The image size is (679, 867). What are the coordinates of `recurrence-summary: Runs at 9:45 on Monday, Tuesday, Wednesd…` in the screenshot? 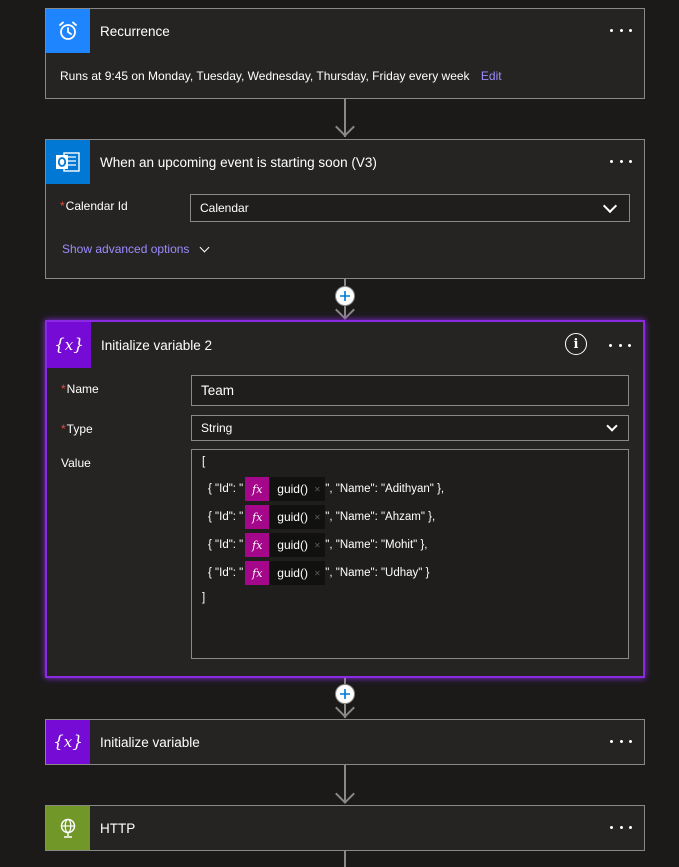 It's located at (265, 76).